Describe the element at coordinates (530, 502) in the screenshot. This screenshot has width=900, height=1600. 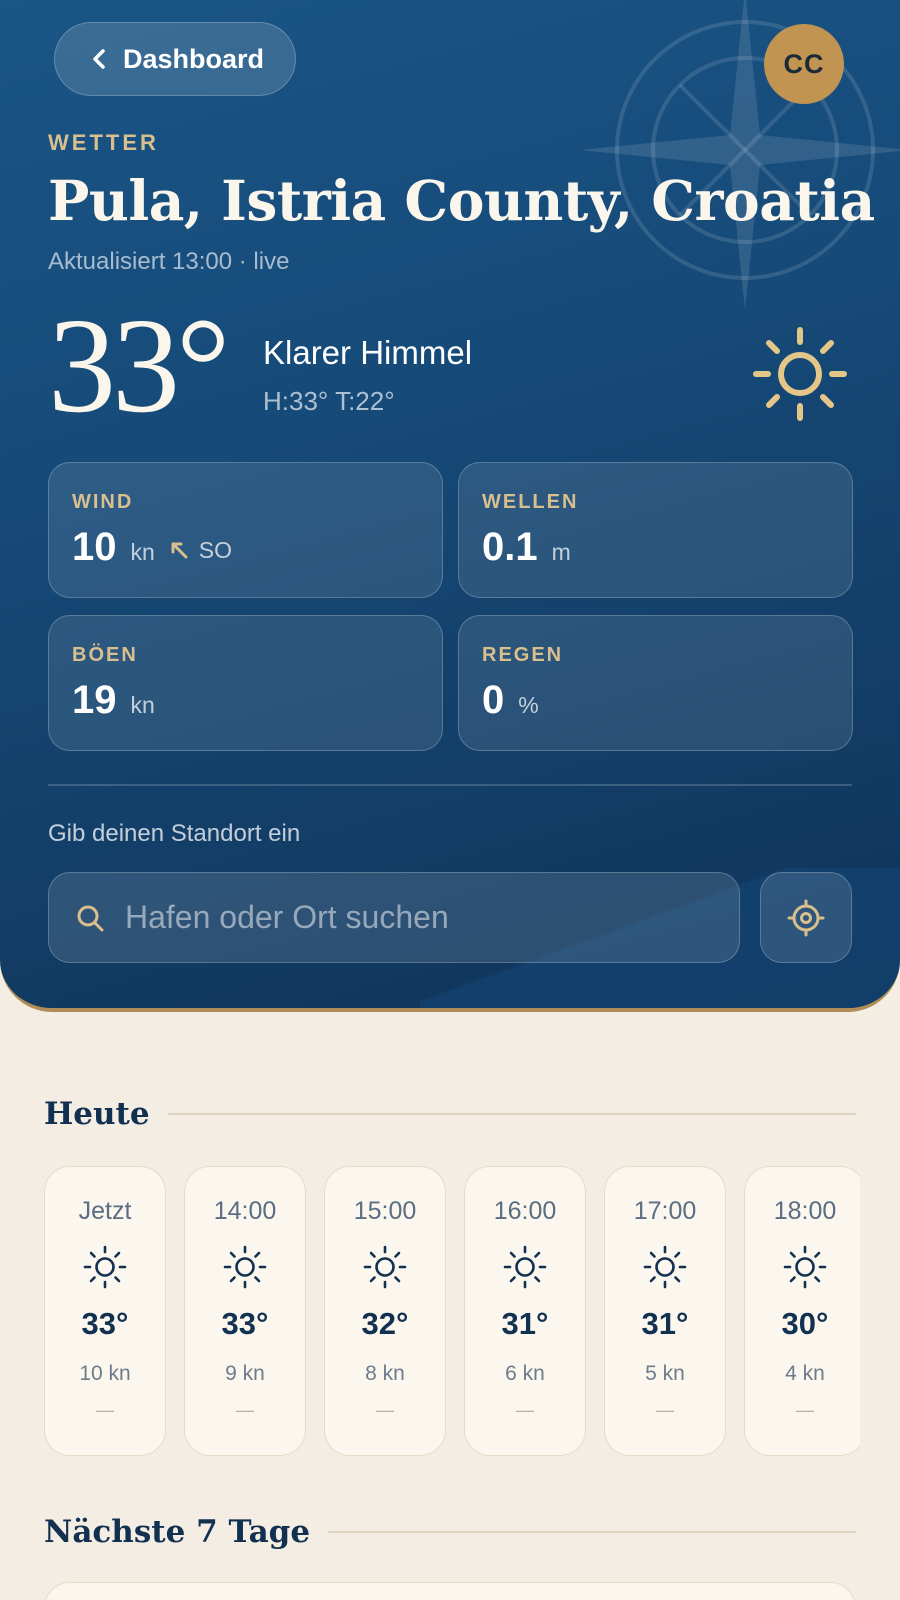
I see `waves-label: WELLEN` at that location.